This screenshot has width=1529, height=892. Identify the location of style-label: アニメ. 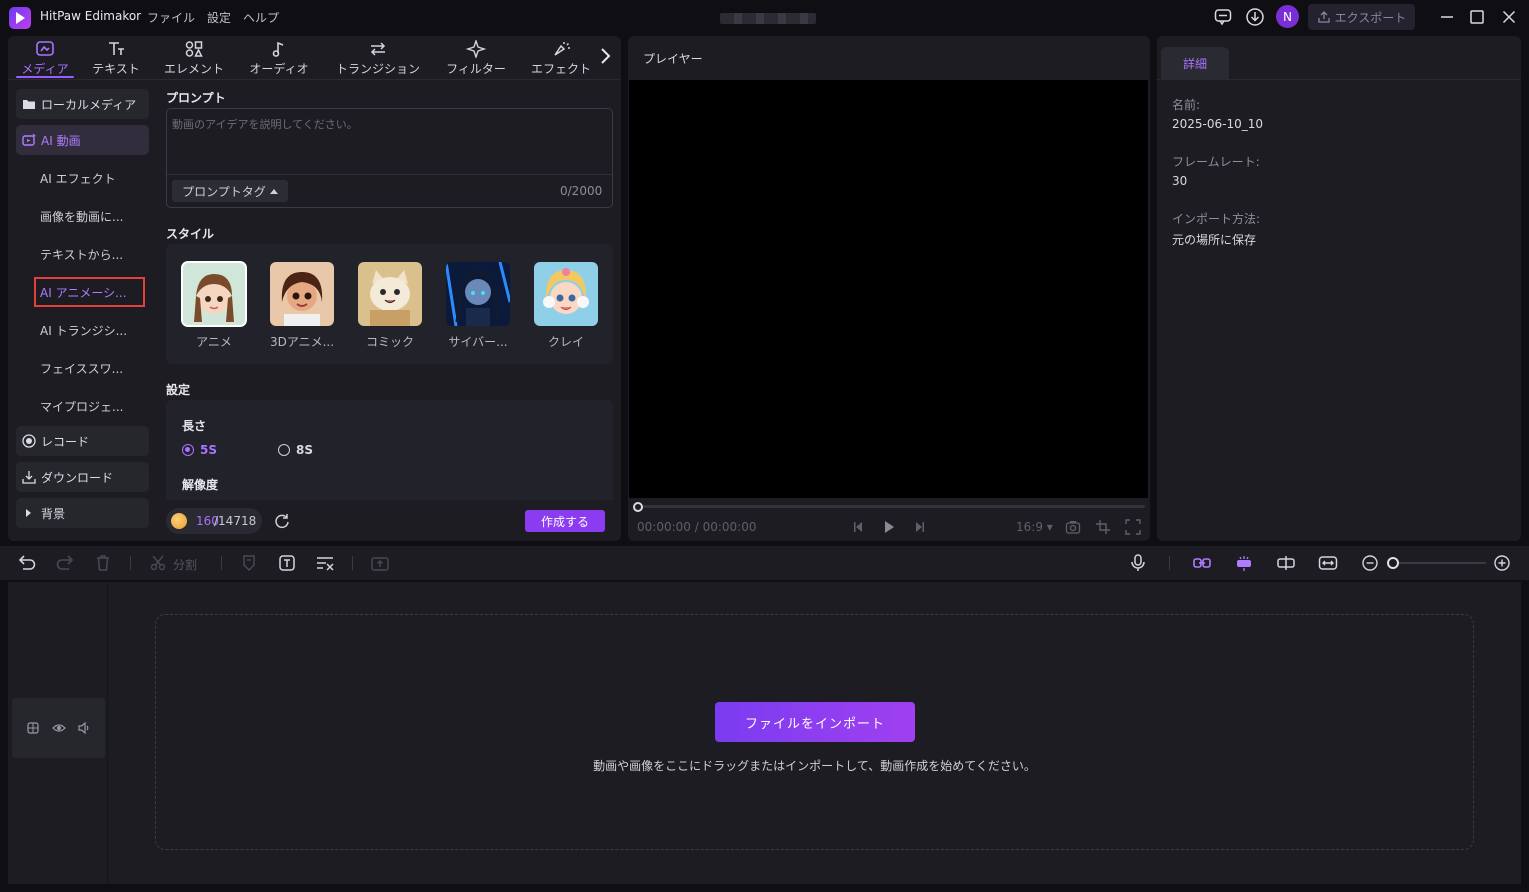
(214, 342).